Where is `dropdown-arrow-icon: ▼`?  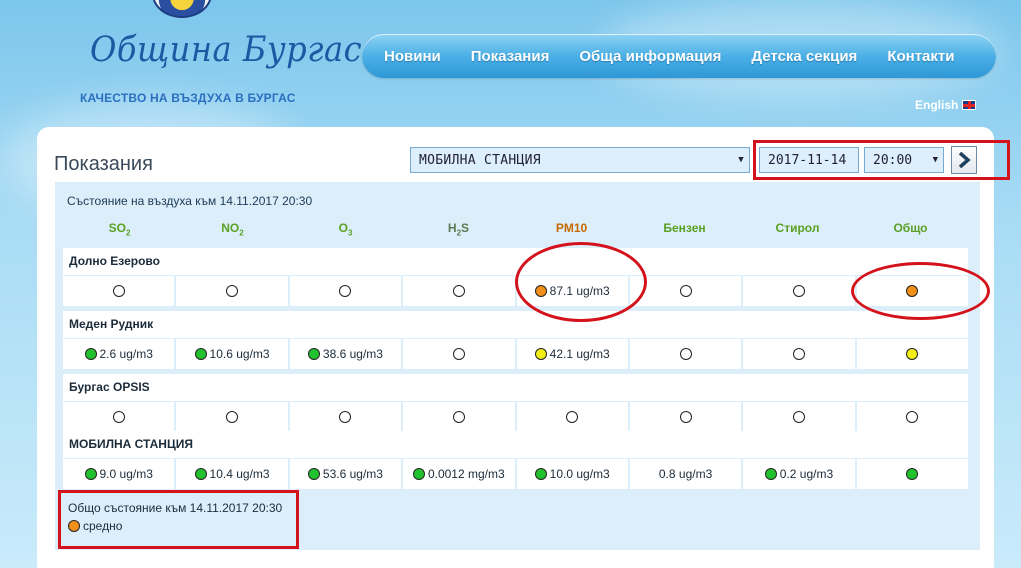
dropdown-arrow-icon: ▼ is located at coordinates (741, 160).